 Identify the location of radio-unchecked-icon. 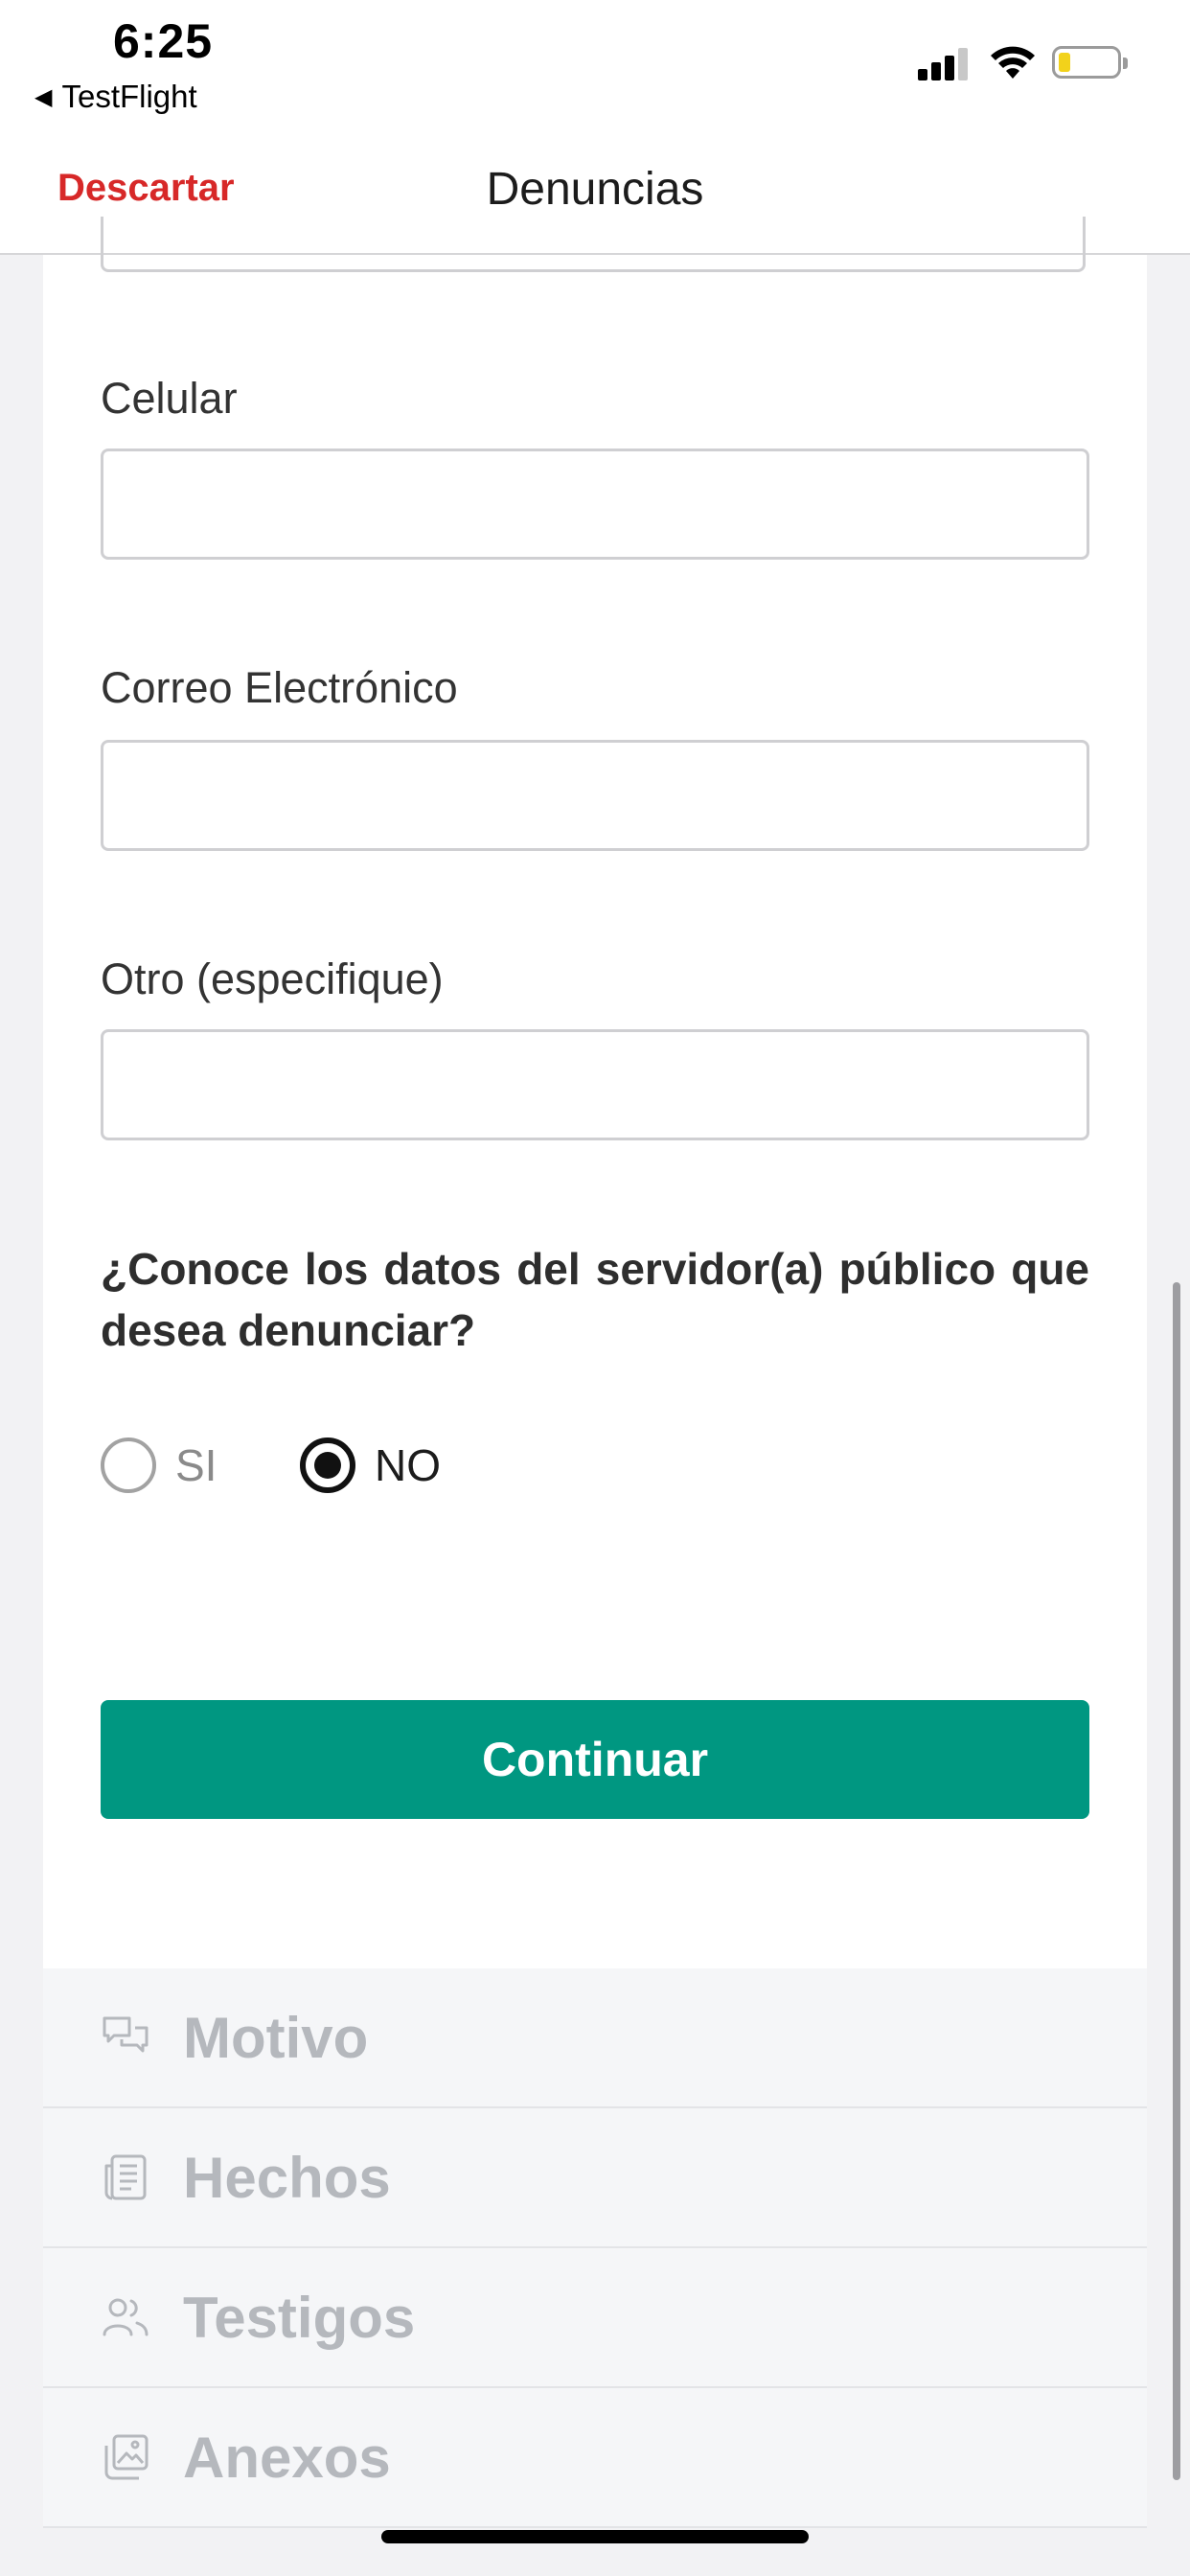
(128, 1465).